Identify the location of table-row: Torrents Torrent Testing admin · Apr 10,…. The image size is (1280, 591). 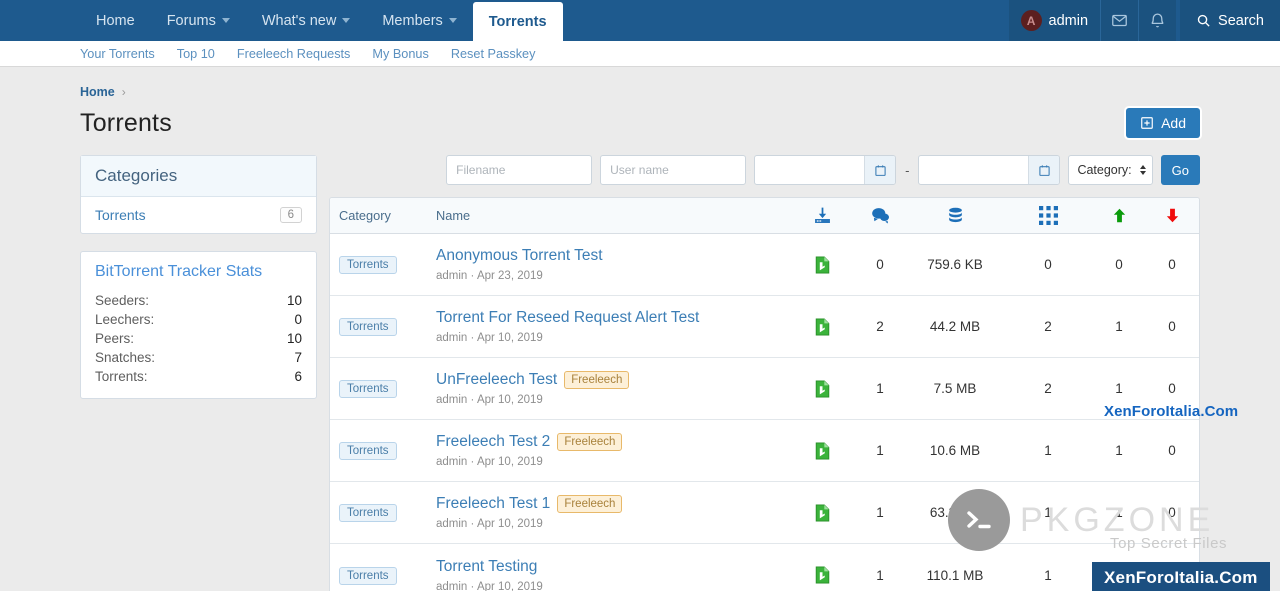
(764, 567).